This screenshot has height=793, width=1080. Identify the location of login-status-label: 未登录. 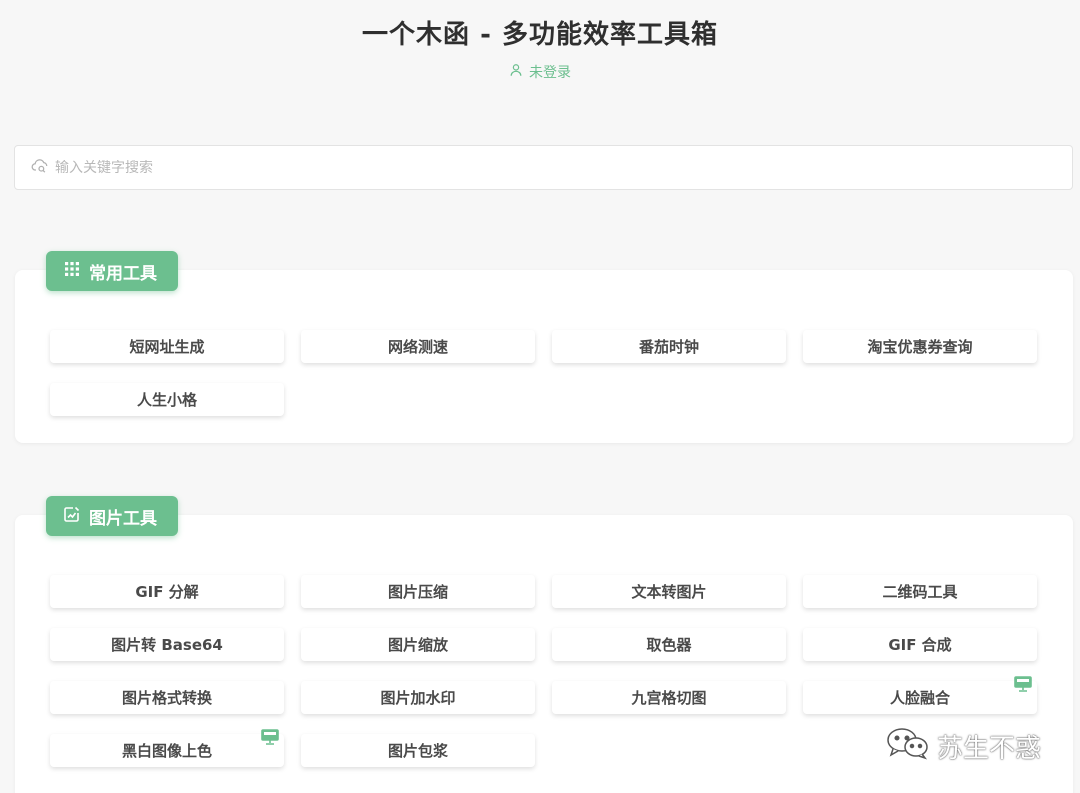
(550, 73).